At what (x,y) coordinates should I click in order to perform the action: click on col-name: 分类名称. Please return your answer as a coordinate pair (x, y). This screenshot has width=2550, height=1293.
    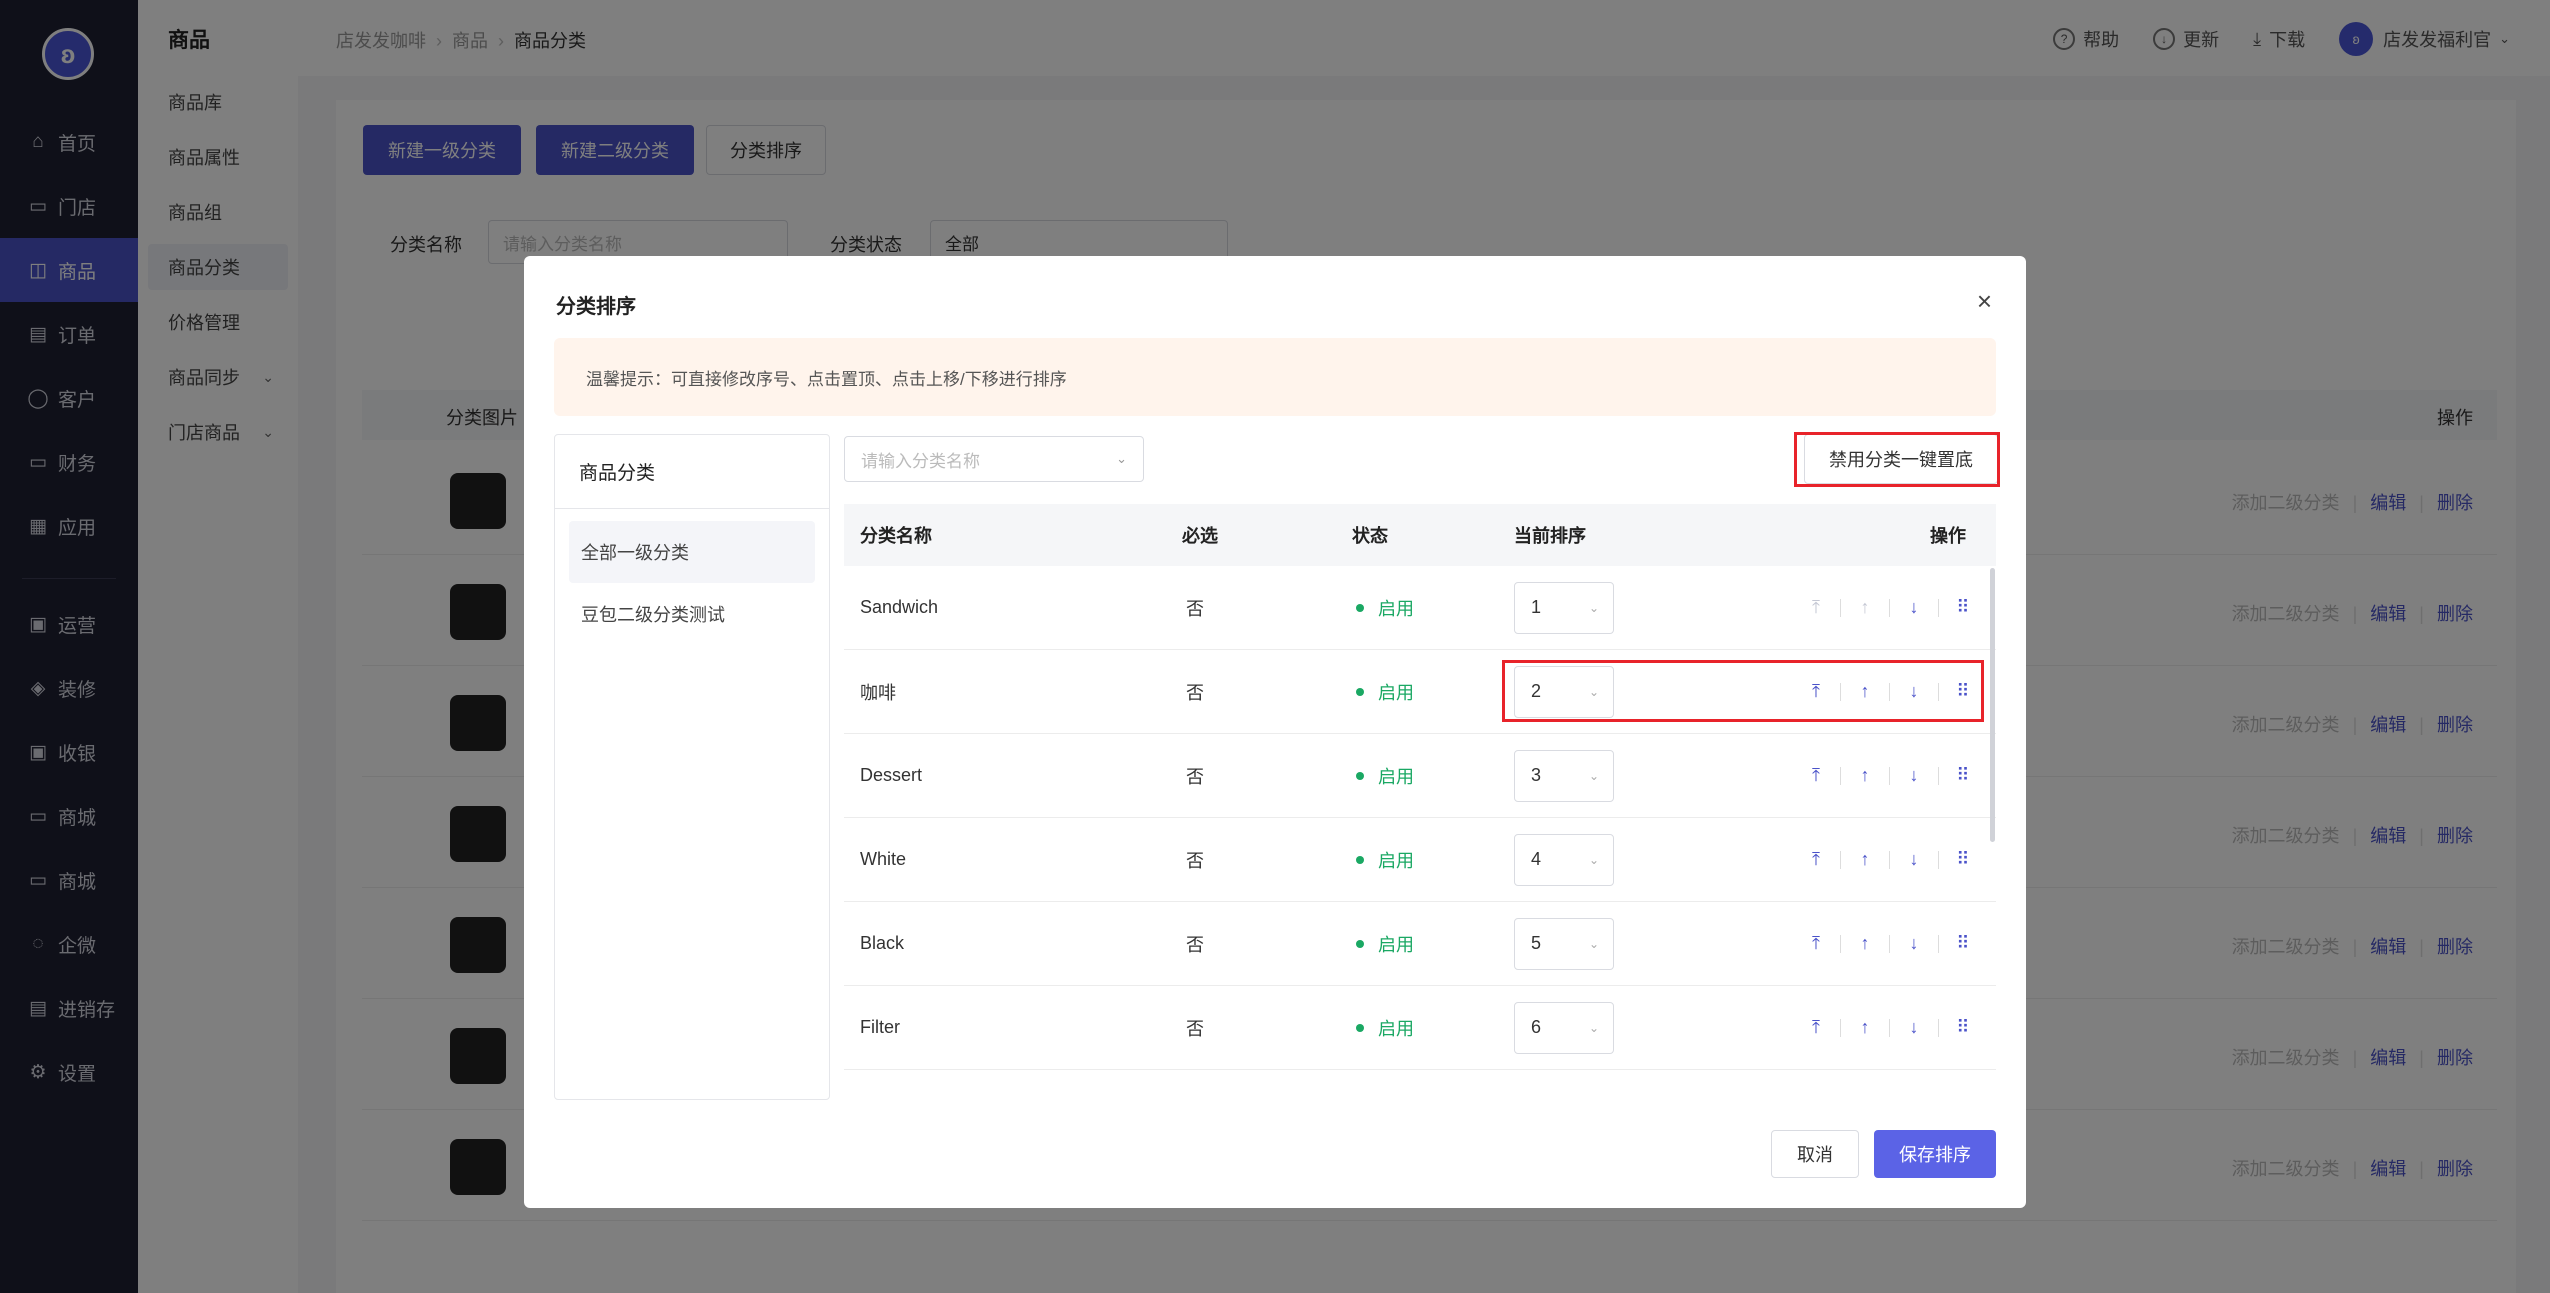
    Looking at the image, I should click on (896, 536).